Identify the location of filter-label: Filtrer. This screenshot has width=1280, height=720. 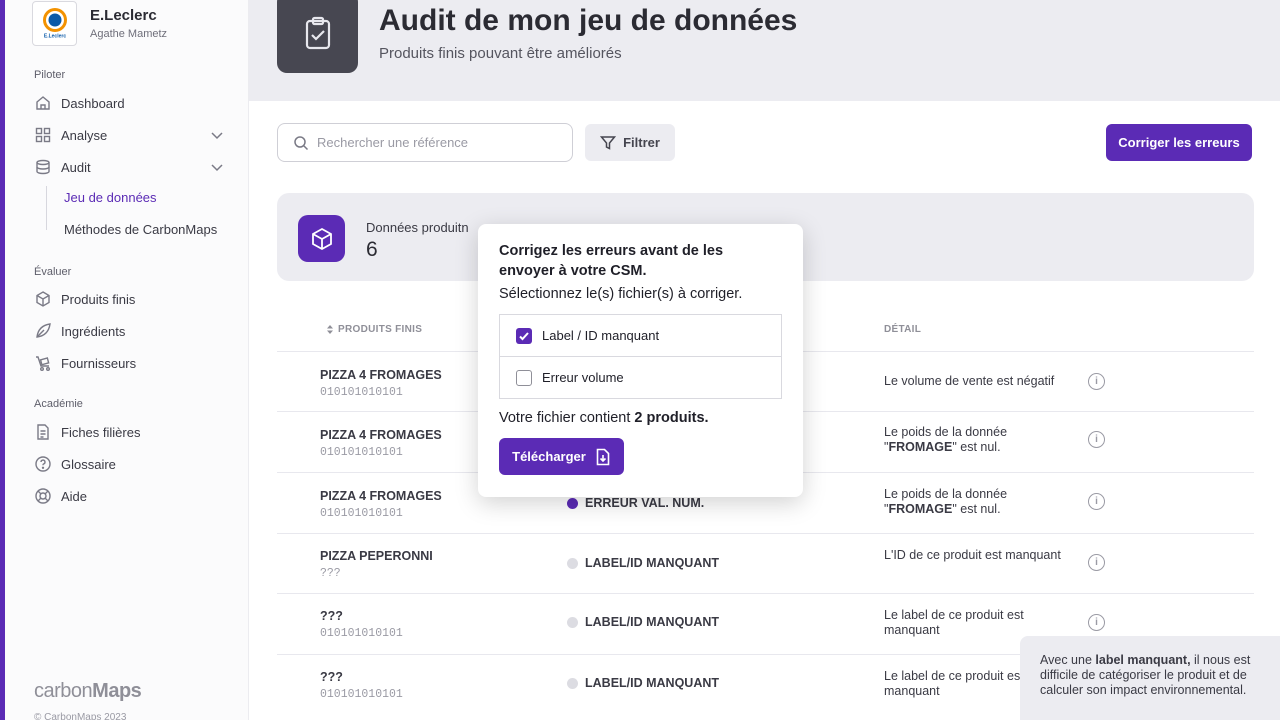
(641, 142).